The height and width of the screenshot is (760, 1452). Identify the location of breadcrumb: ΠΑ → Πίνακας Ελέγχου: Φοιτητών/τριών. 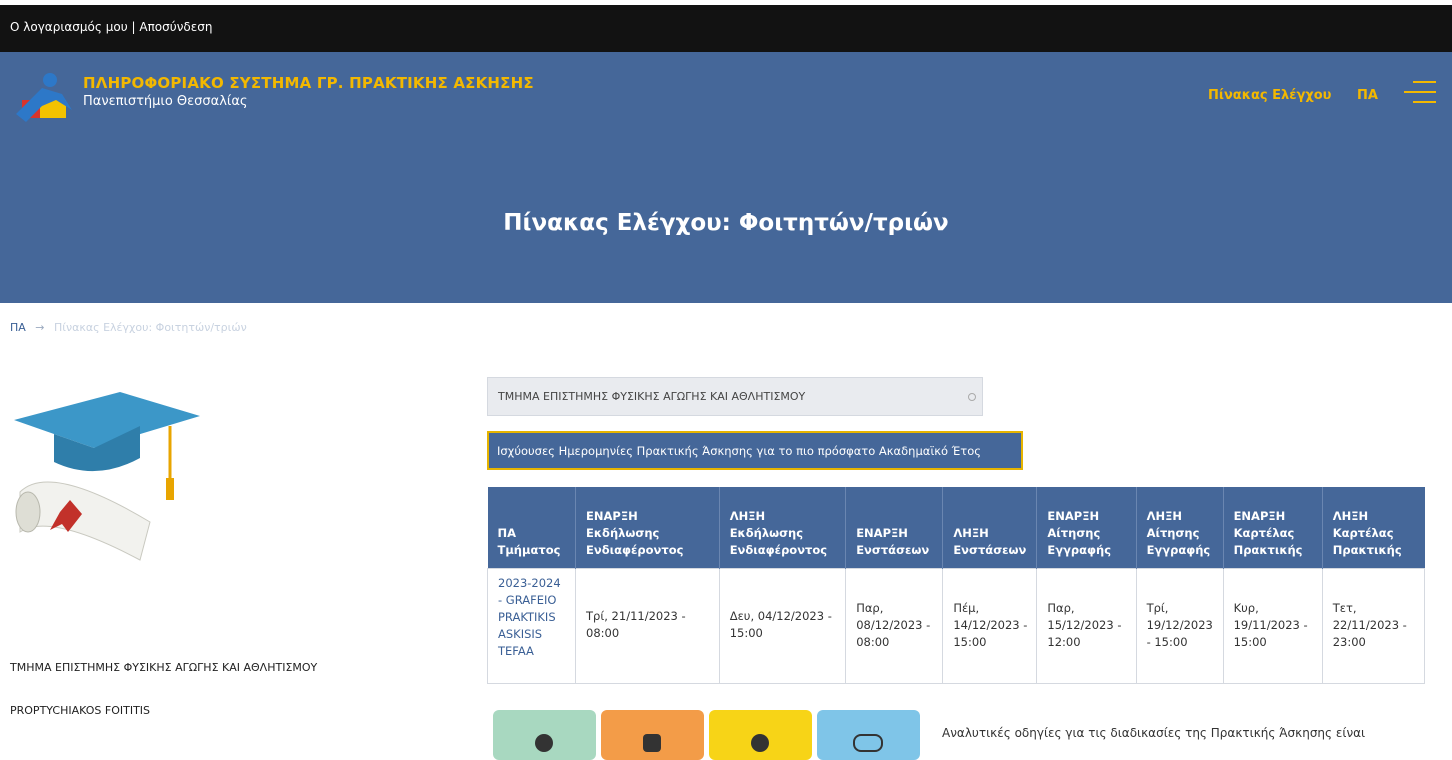
(128, 327).